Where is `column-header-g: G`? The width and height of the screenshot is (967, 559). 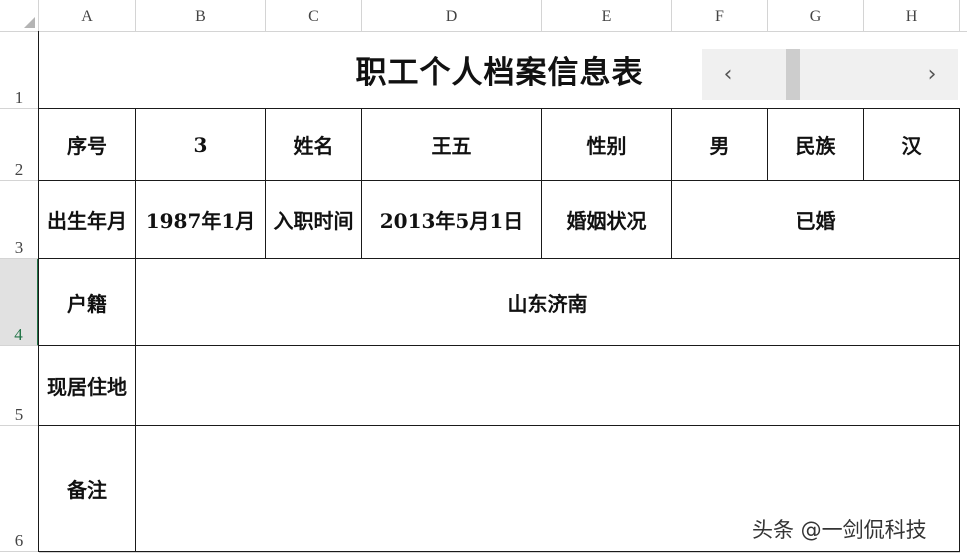
column-header-g: G is located at coordinates (816, 15).